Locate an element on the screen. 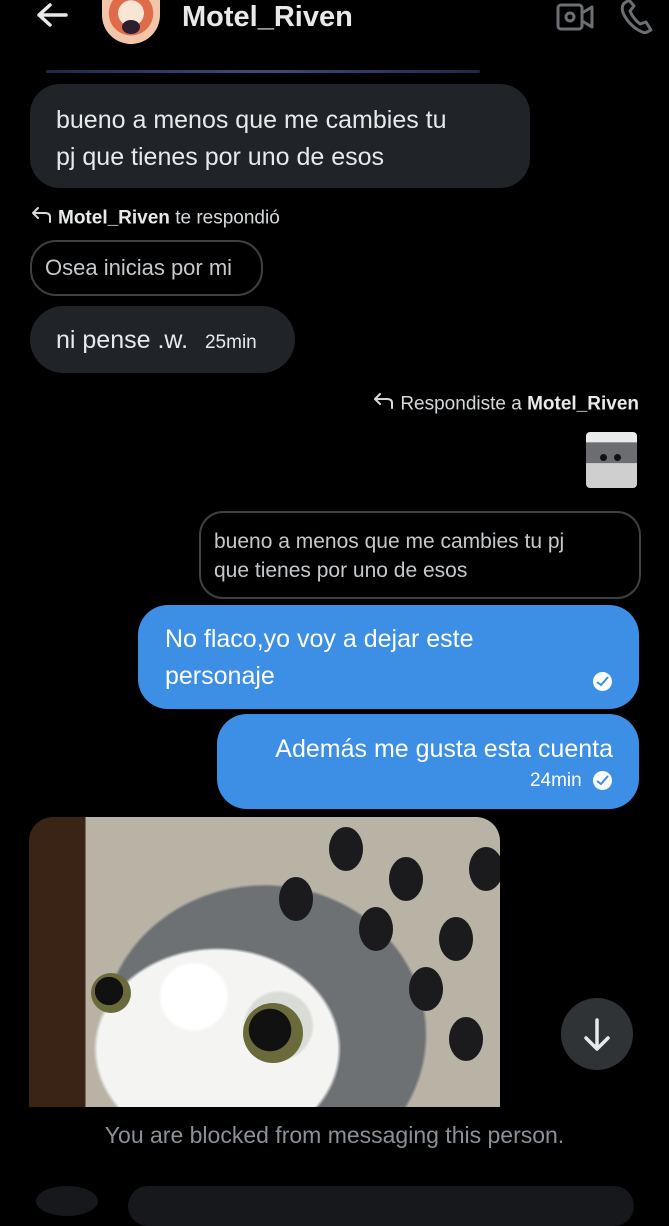  message-line: personaje is located at coordinates (220, 676).